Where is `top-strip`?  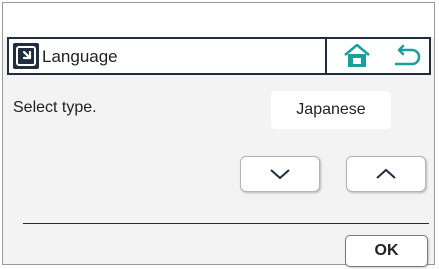 top-strip is located at coordinates (218, 20).